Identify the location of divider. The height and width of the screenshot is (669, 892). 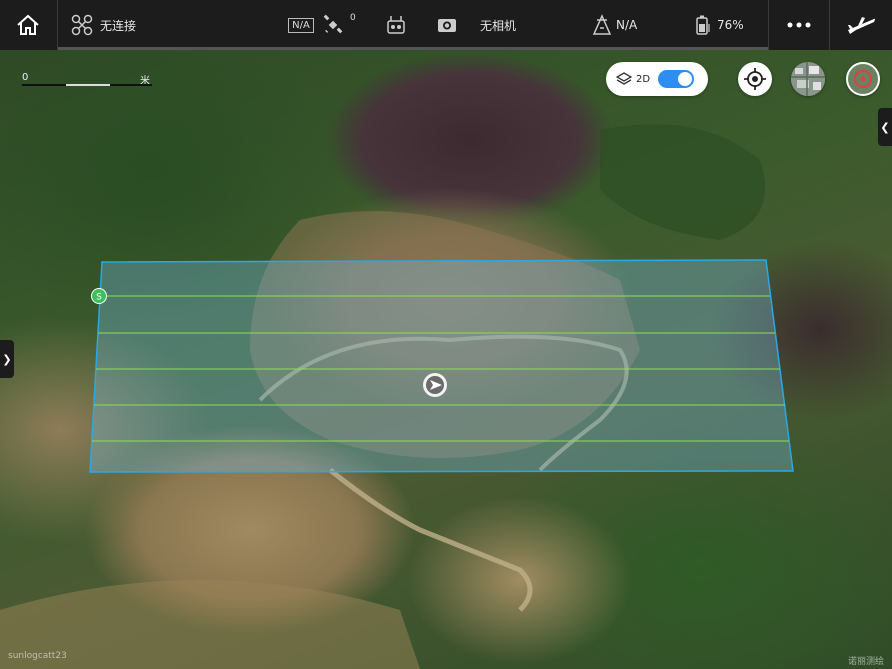
(57, 25).